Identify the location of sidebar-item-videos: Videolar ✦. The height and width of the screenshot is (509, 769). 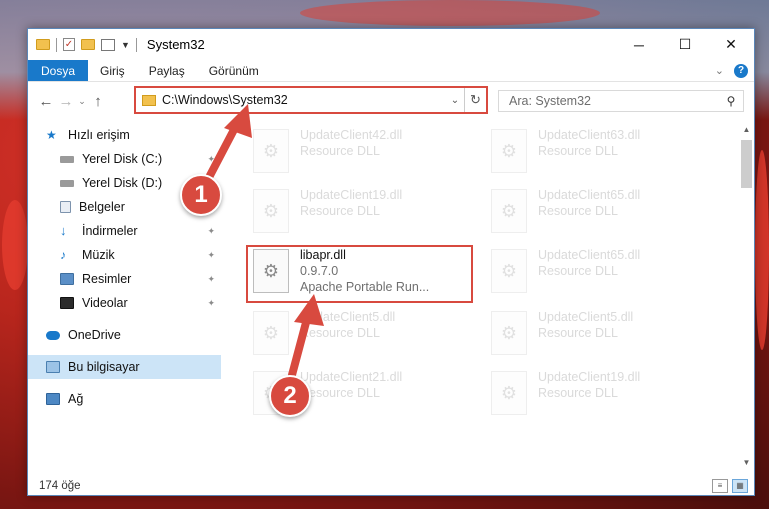
(124, 303).